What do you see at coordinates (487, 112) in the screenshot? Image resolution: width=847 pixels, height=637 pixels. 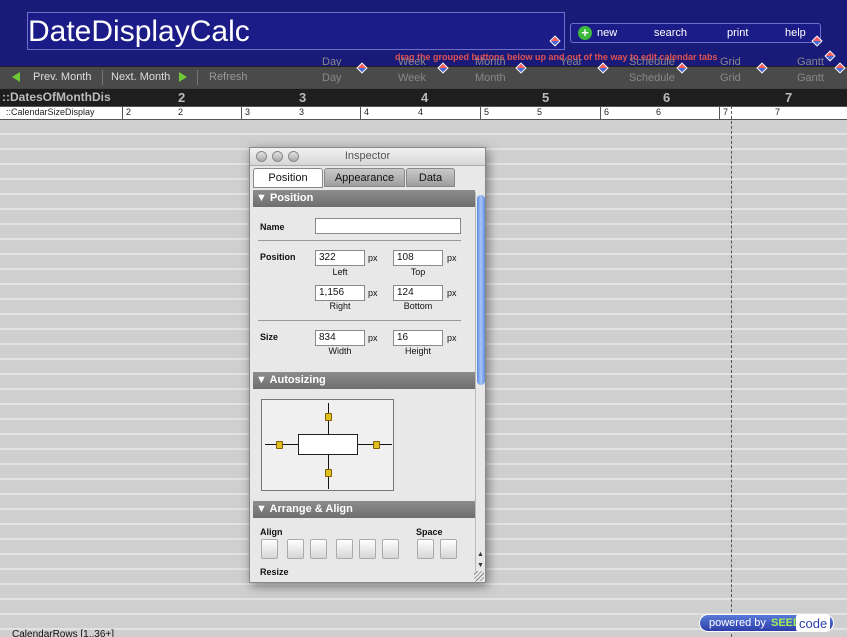 I see `date-cell: 5` at bounding box center [487, 112].